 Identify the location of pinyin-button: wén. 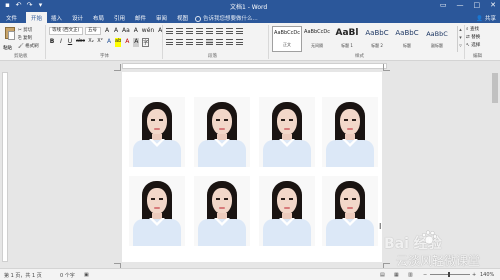
(148, 30).